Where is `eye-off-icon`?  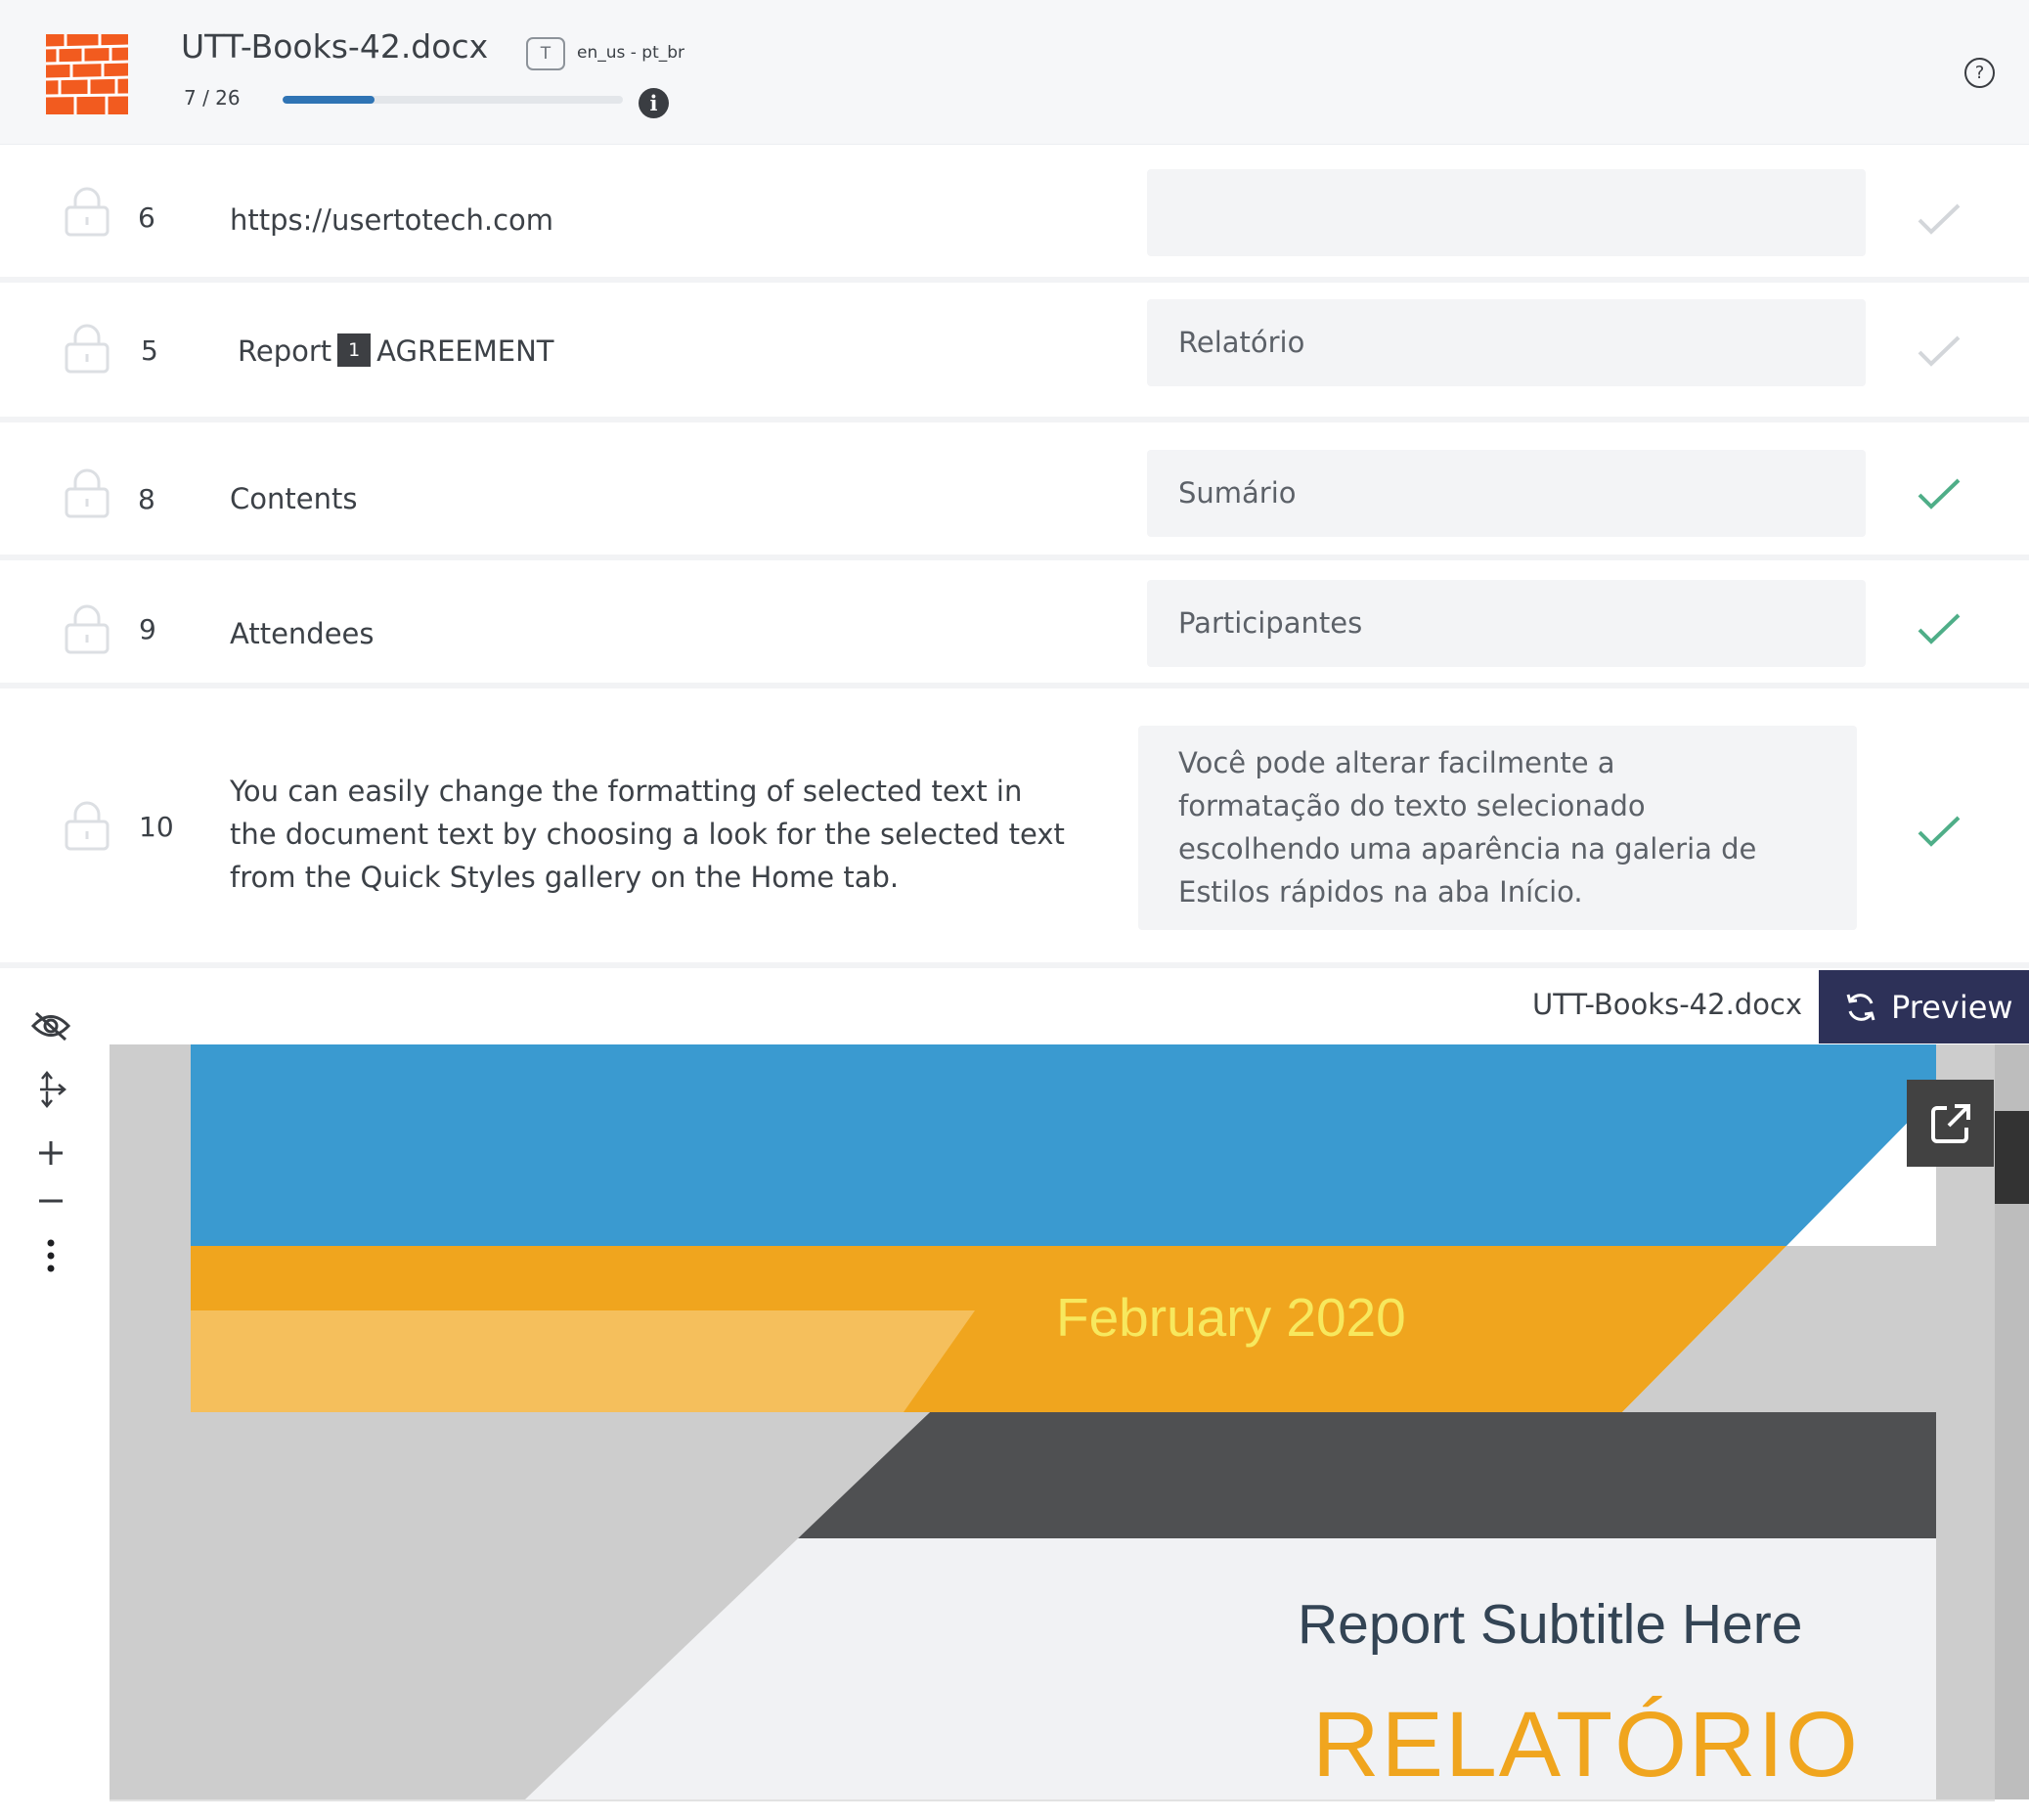
eye-off-icon is located at coordinates (50, 1025).